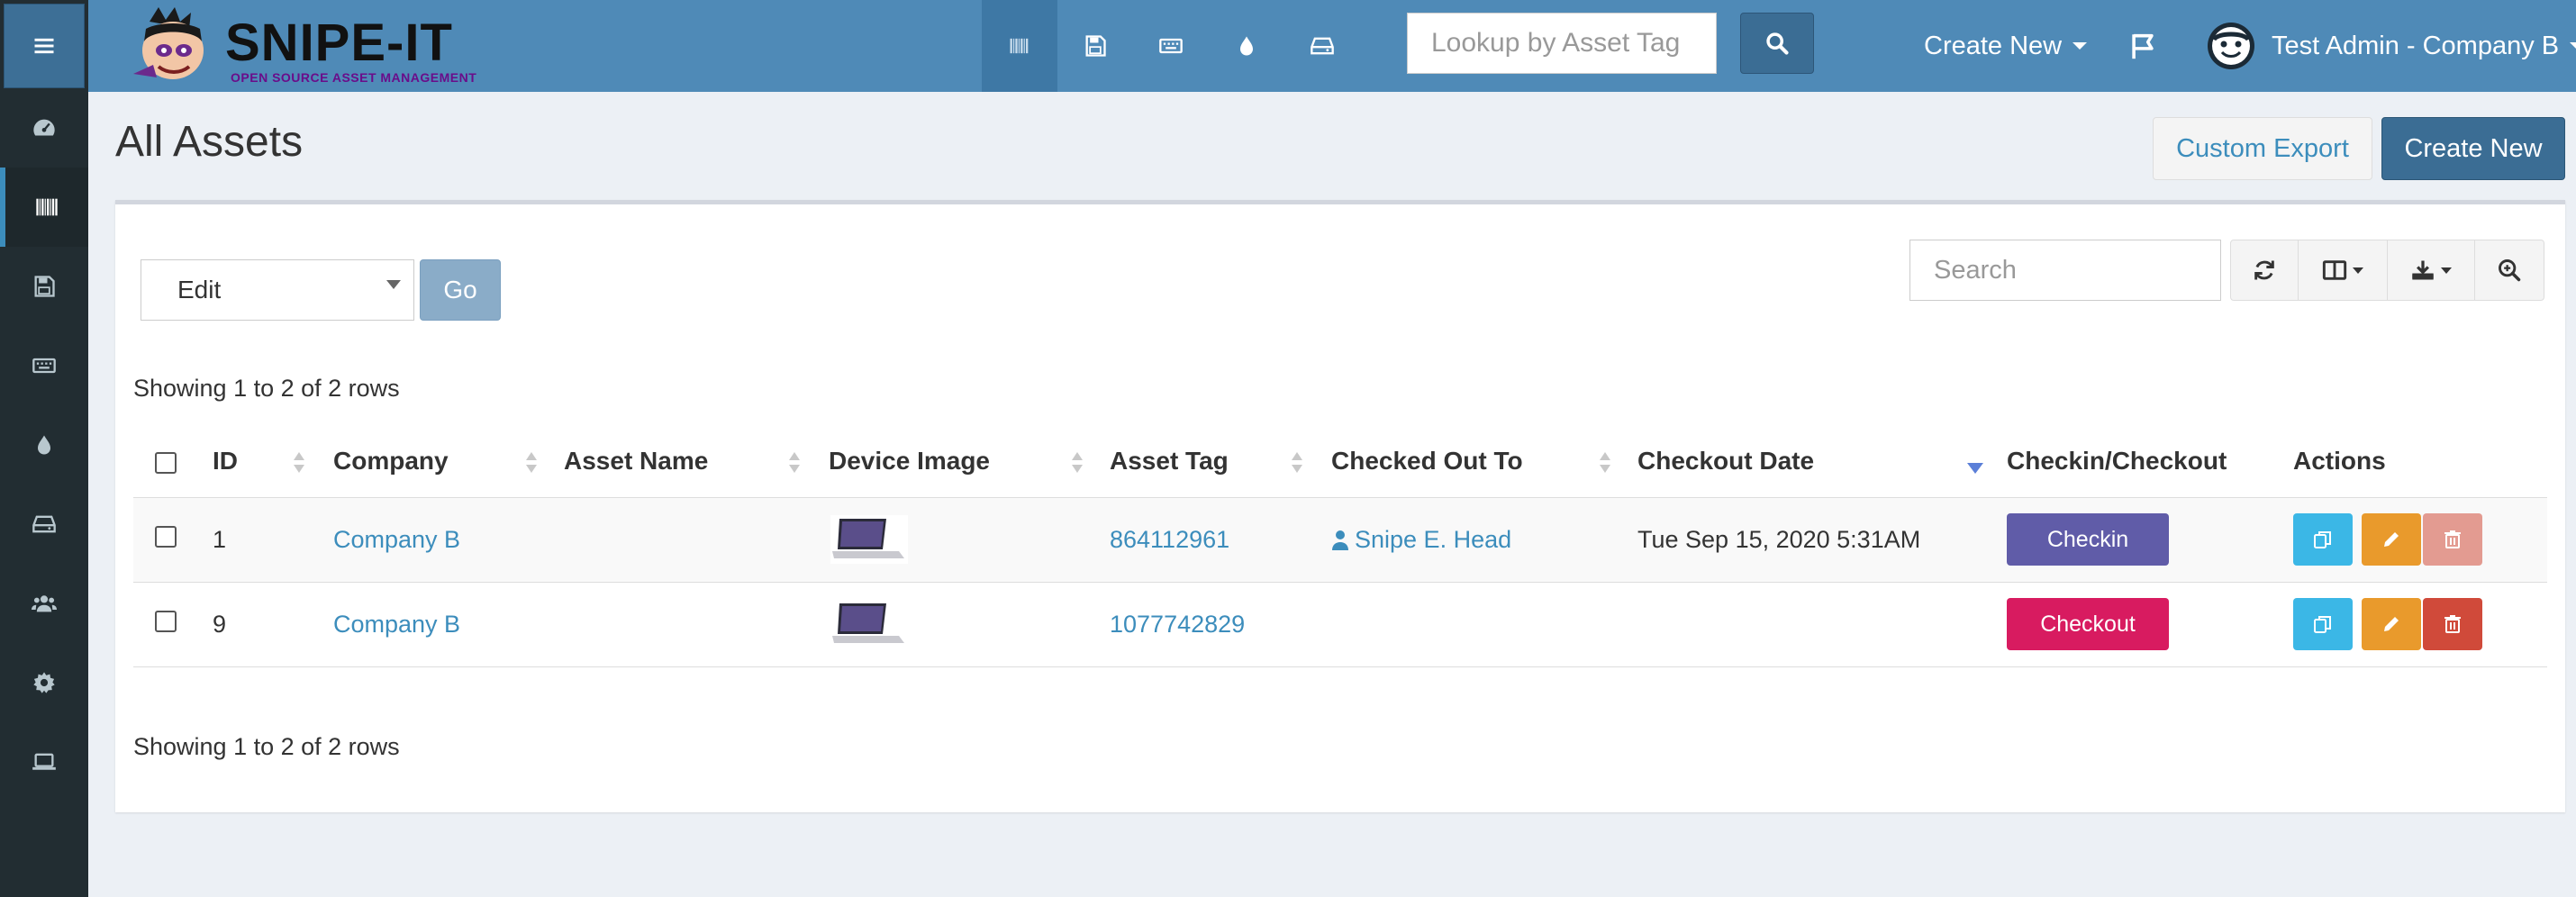  Describe the element at coordinates (1169, 540) in the screenshot. I see `cell-asset-tag-link: 864112961` at that location.